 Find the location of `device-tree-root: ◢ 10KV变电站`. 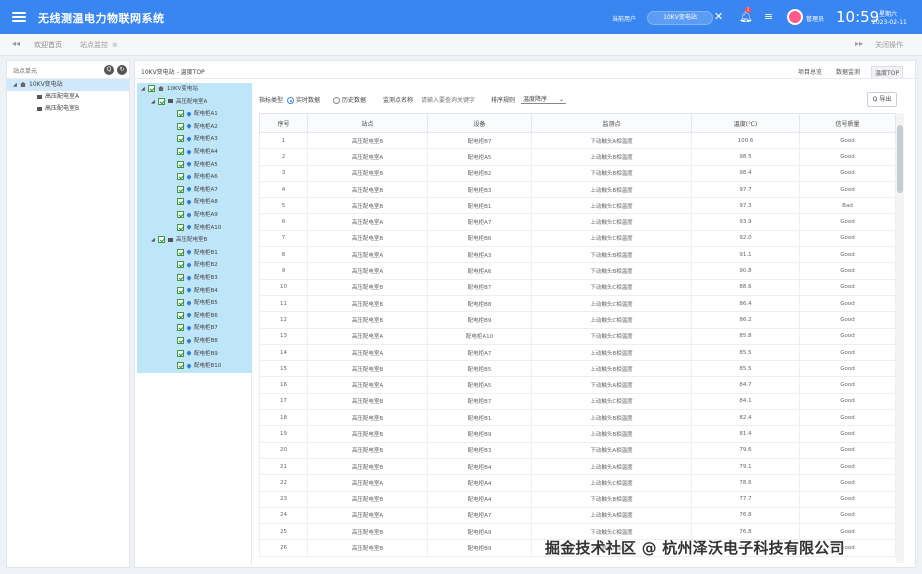

device-tree-root: ◢ 10KV变电站 is located at coordinates (194, 89).